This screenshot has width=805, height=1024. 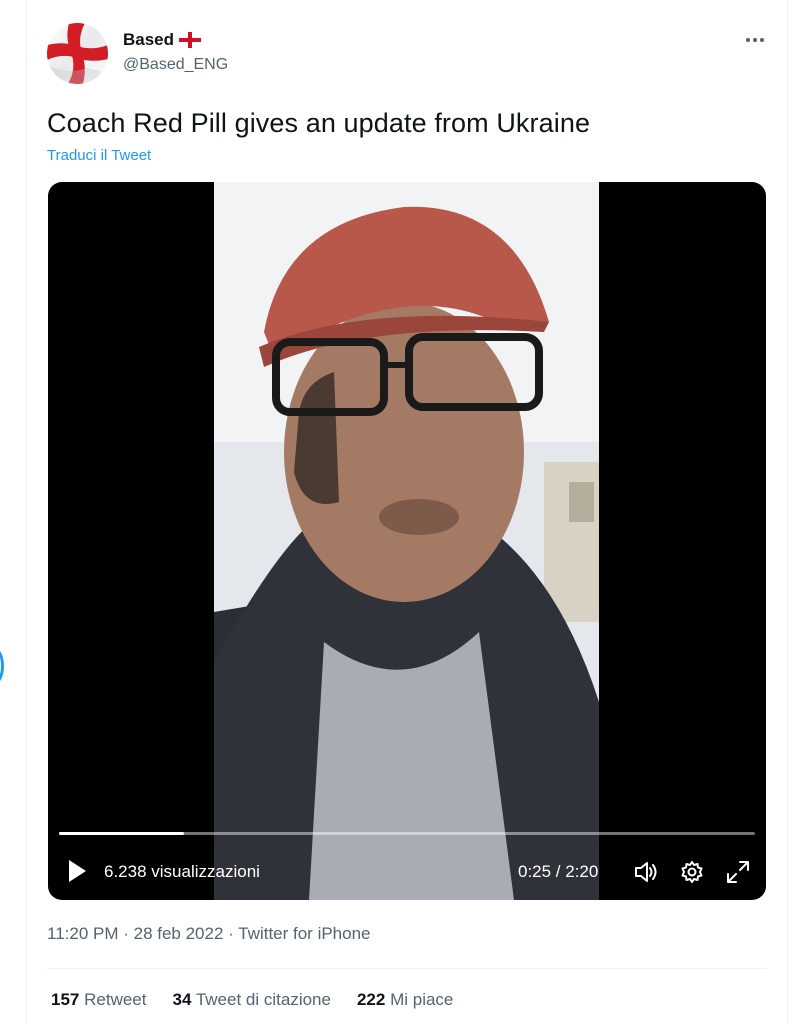 I want to click on fullscreen-button, so click(x=738, y=872).